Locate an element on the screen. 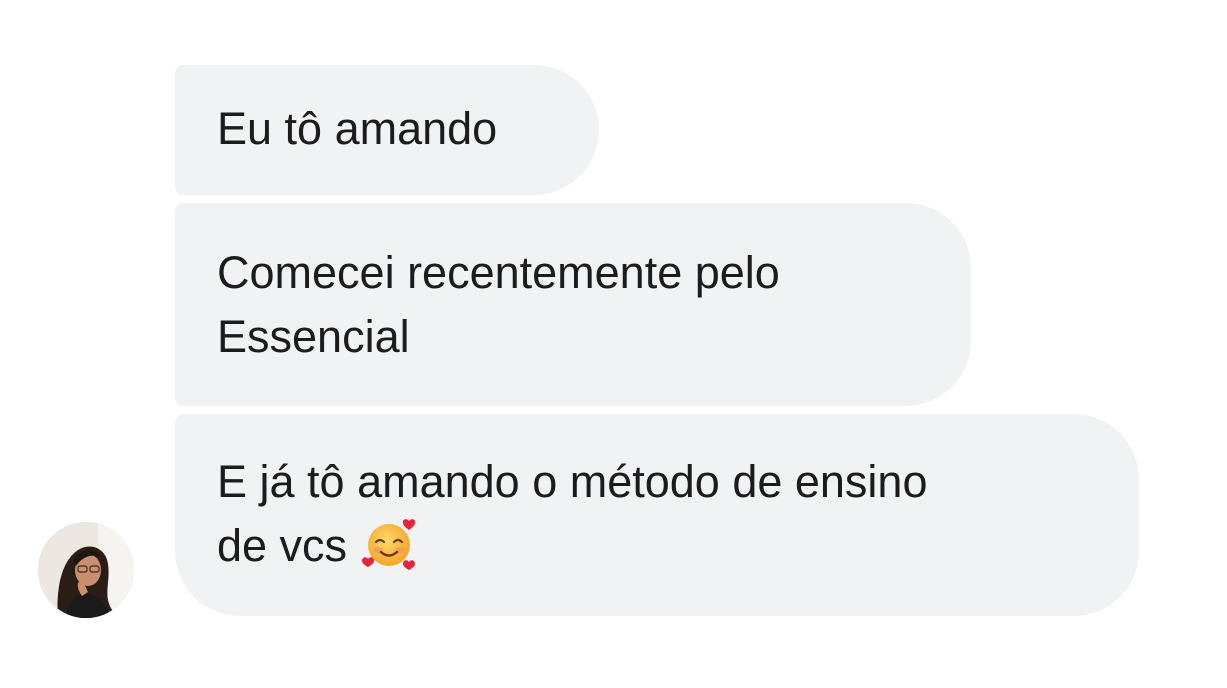 Image resolution: width=1227 pixels, height=688 pixels. message-text: E já tô amando o método de ensino is located at coordinates (572, 481).